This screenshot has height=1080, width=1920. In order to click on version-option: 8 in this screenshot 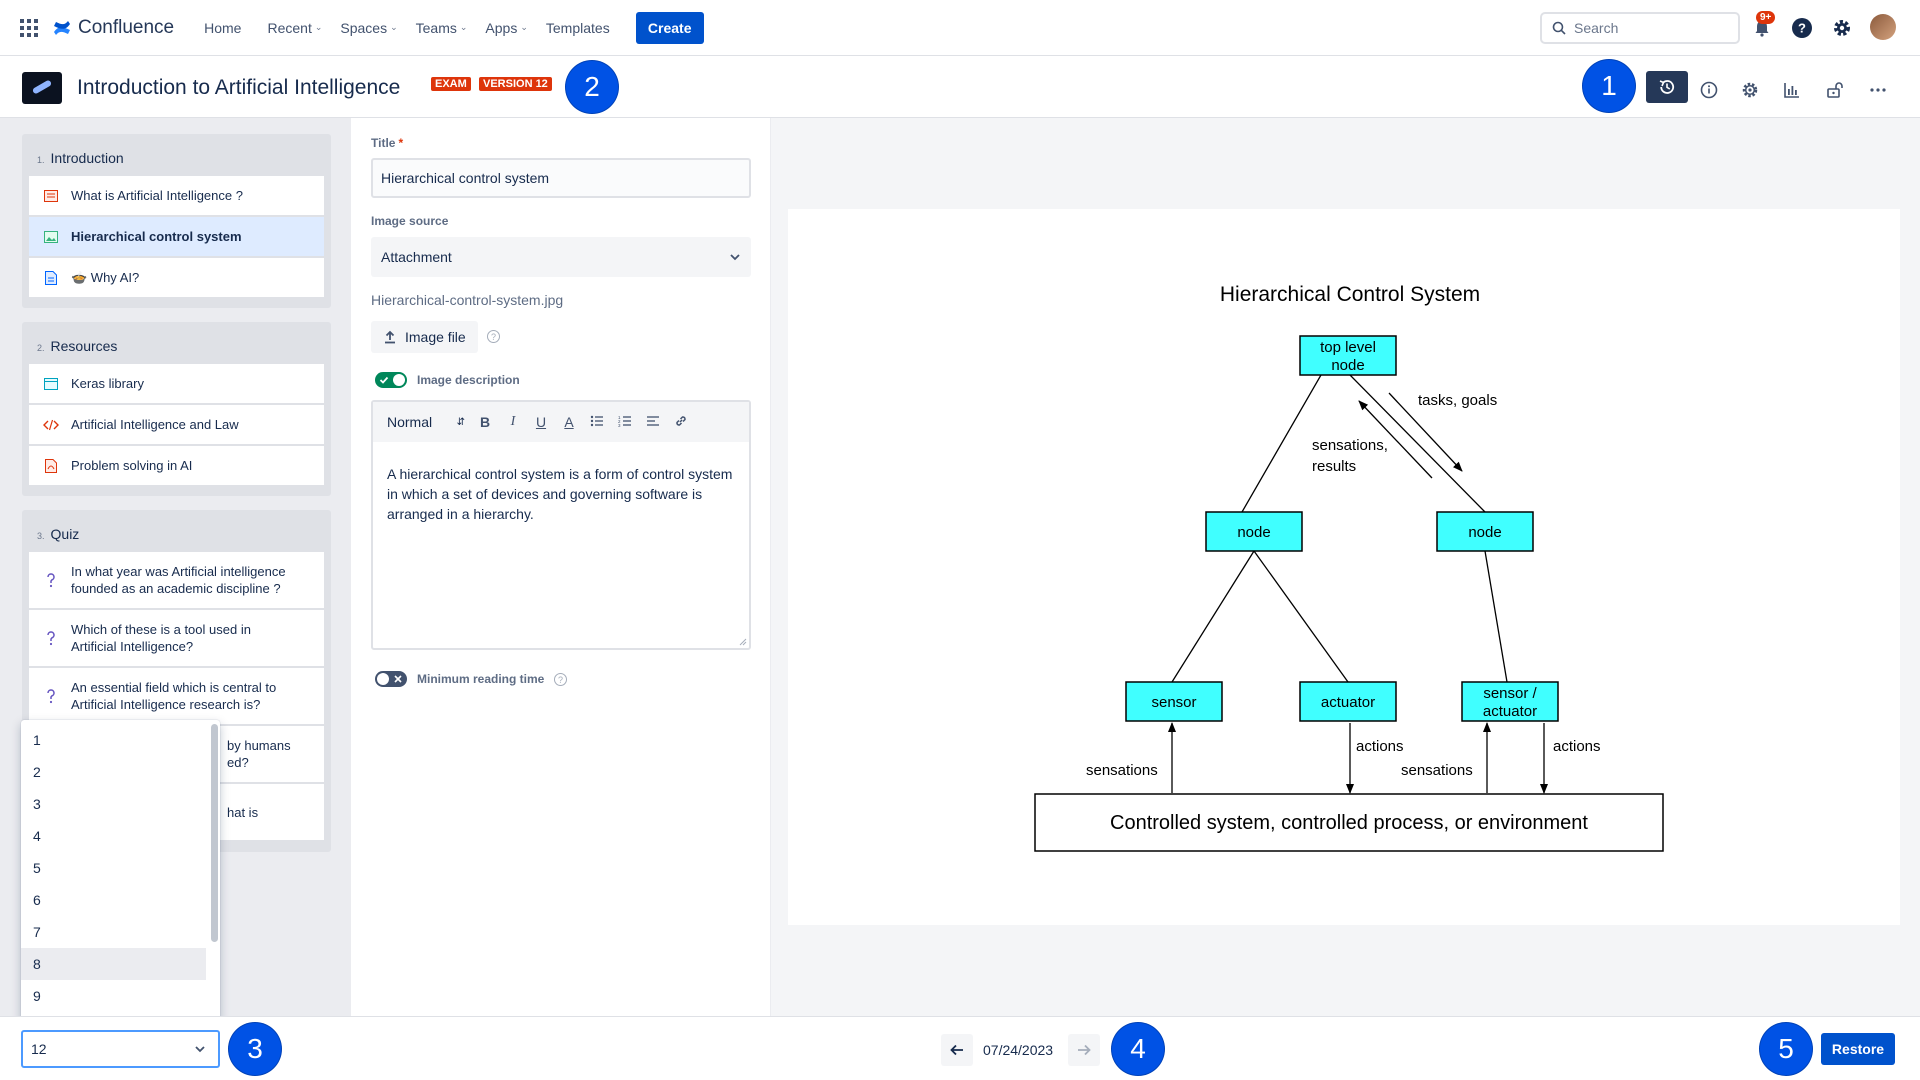, I will do `click(113, 964)`.